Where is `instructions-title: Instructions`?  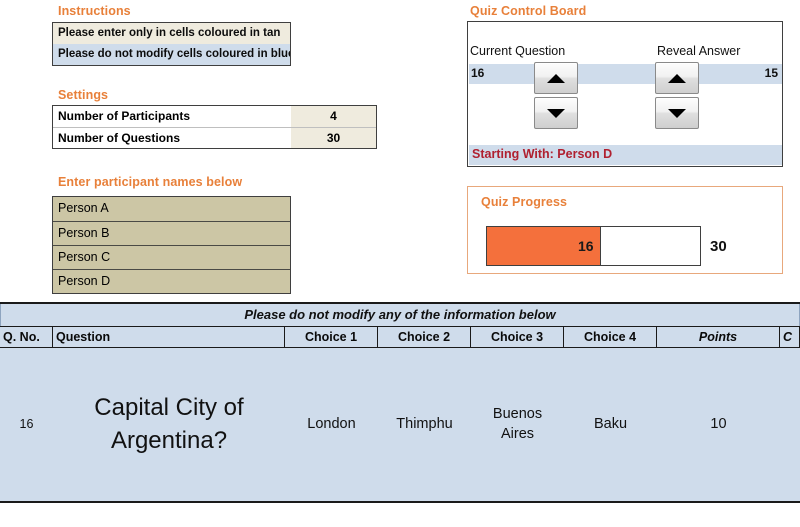
instructions-title: Instructions is located at coordinates (94, 11).